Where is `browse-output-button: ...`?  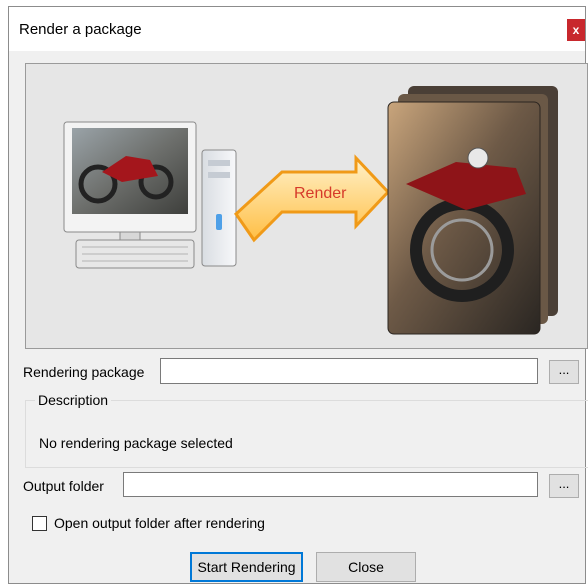 browse-output-button: ... is located at coordinates (564, 486).